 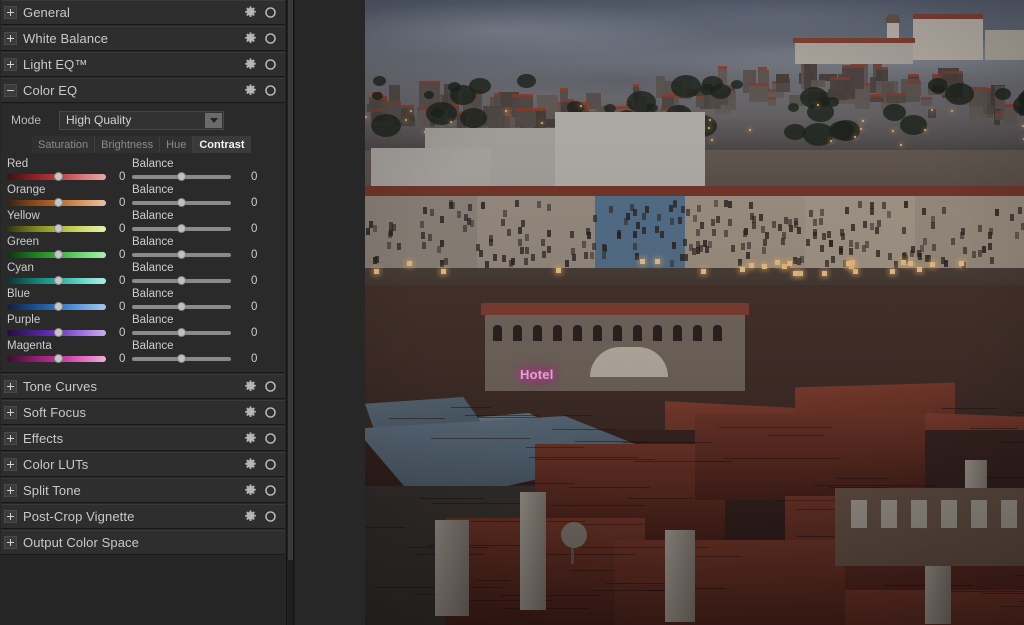 What do you see at coordinates (143, 438) in the screenshot?
I see `section-header-effects: Effects` at bounding box center [143, 438].